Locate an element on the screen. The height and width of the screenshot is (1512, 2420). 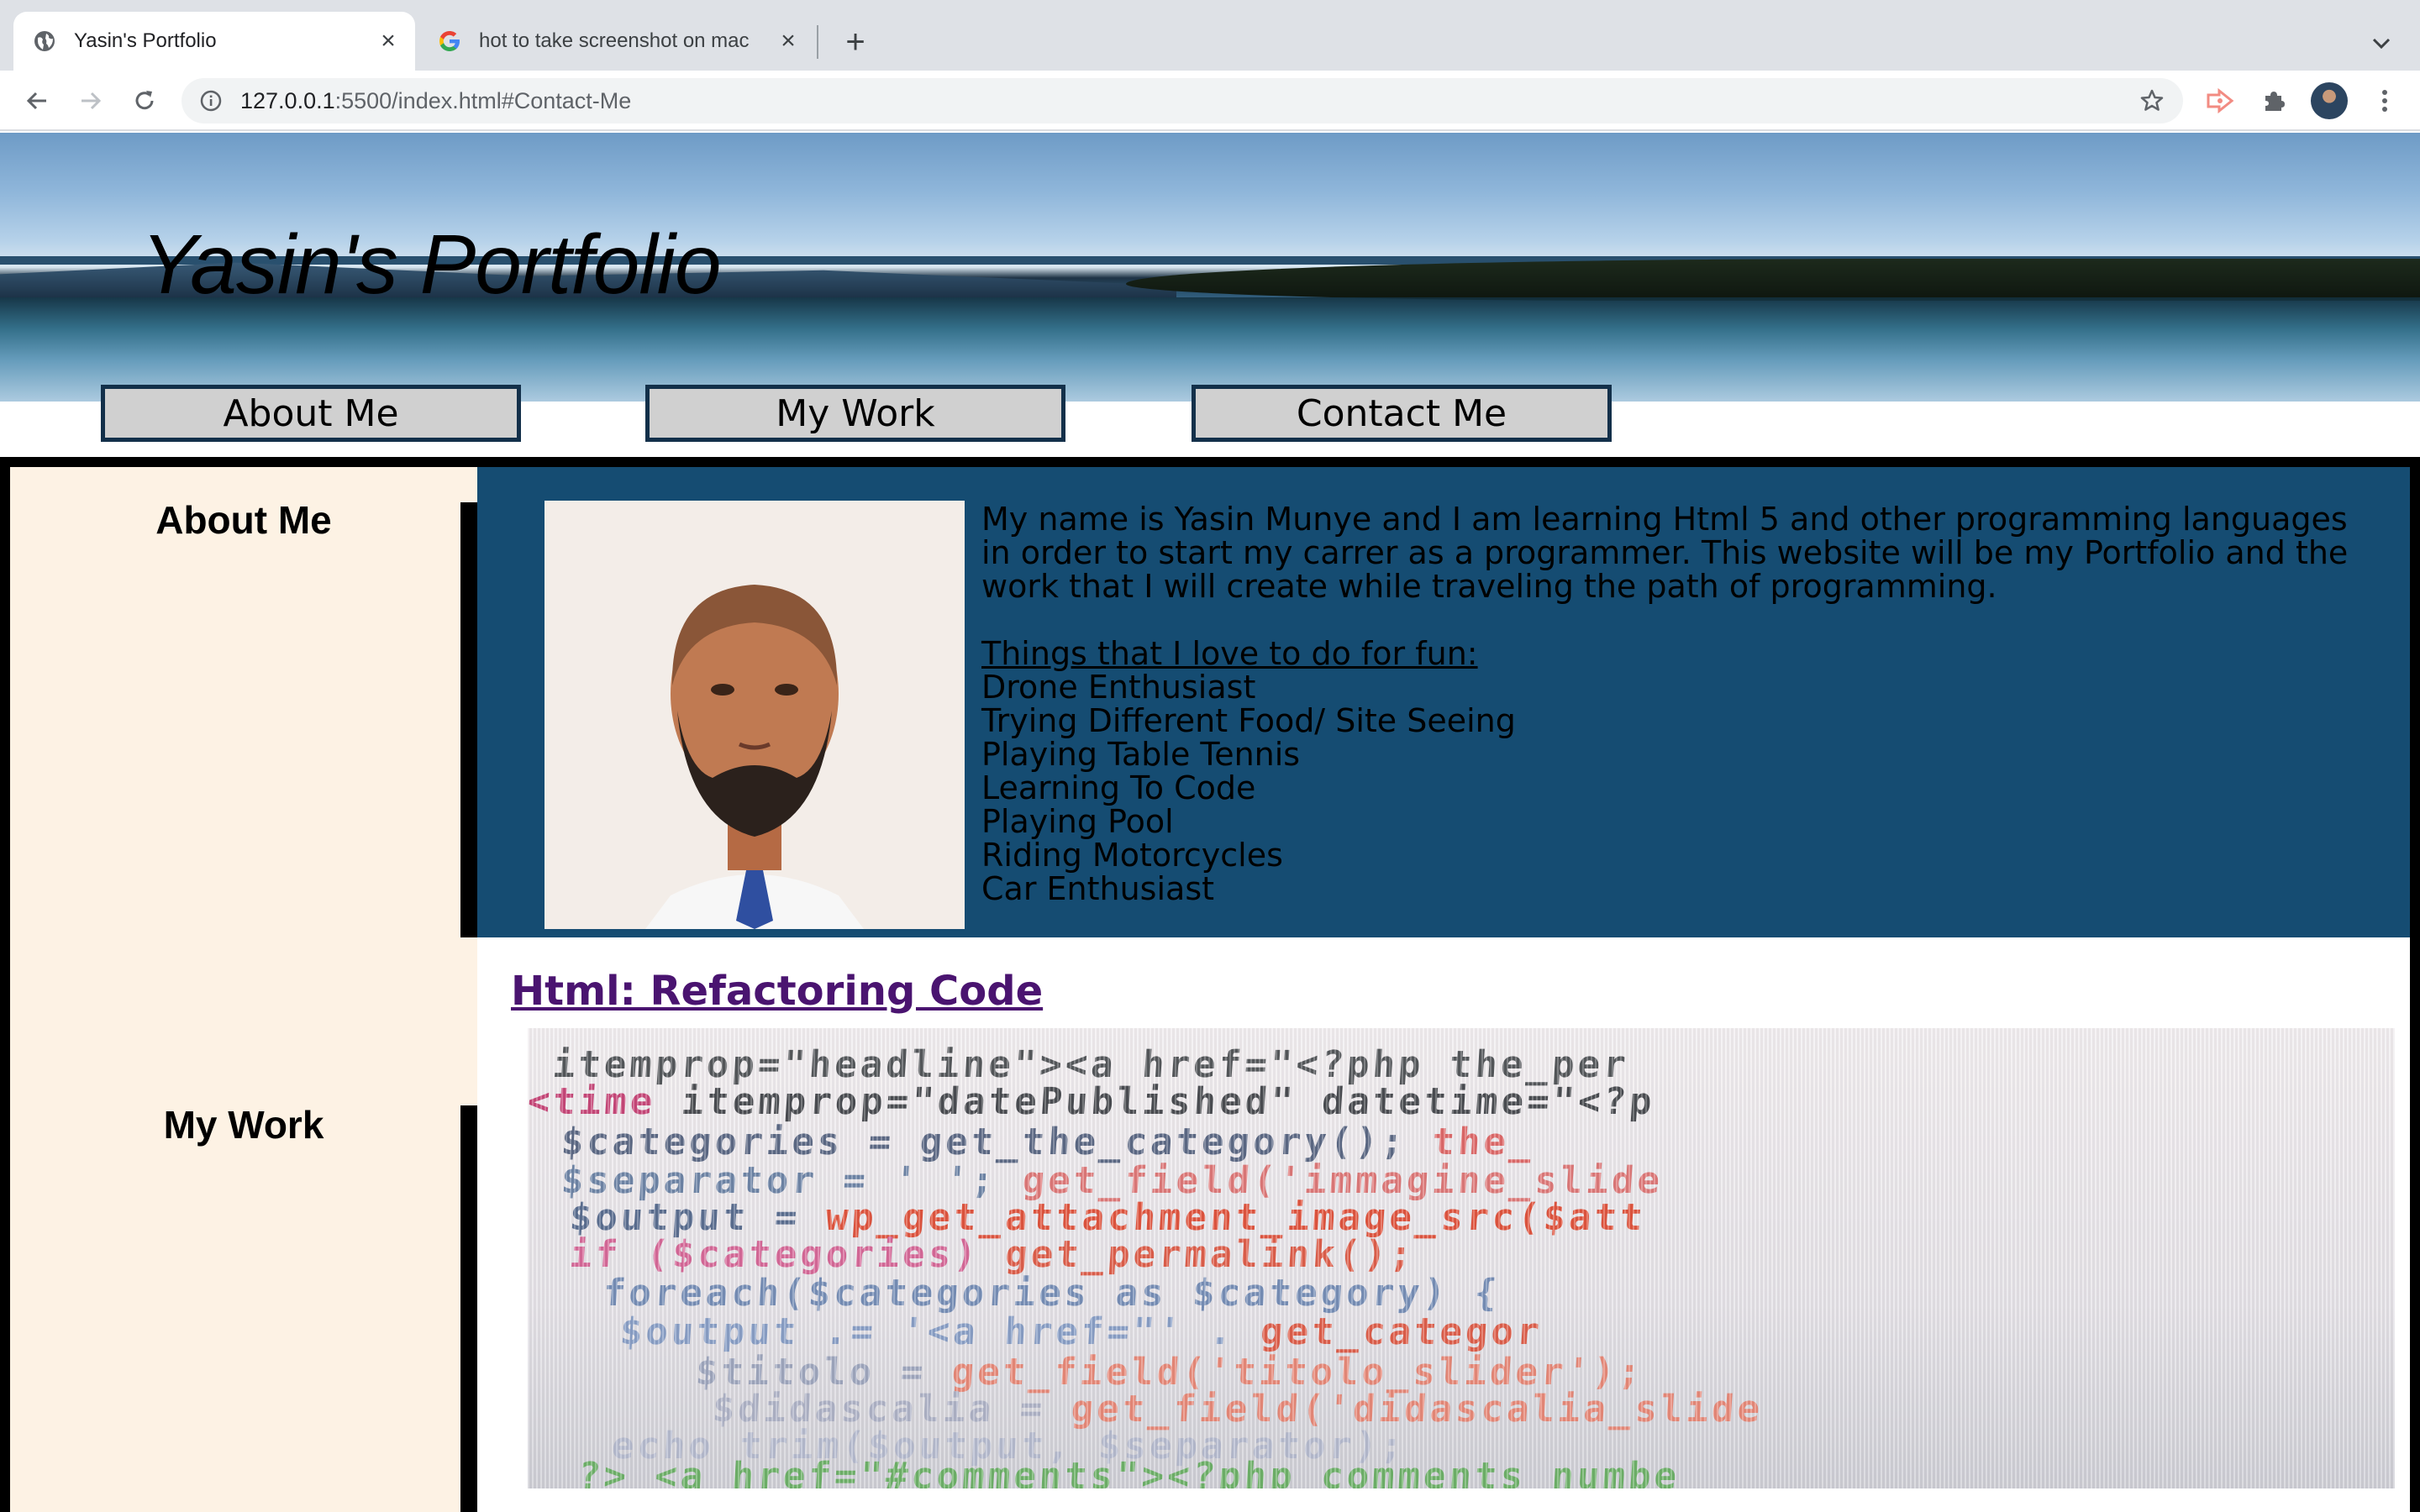
content-top-border is located at coordinates (1210, 462).